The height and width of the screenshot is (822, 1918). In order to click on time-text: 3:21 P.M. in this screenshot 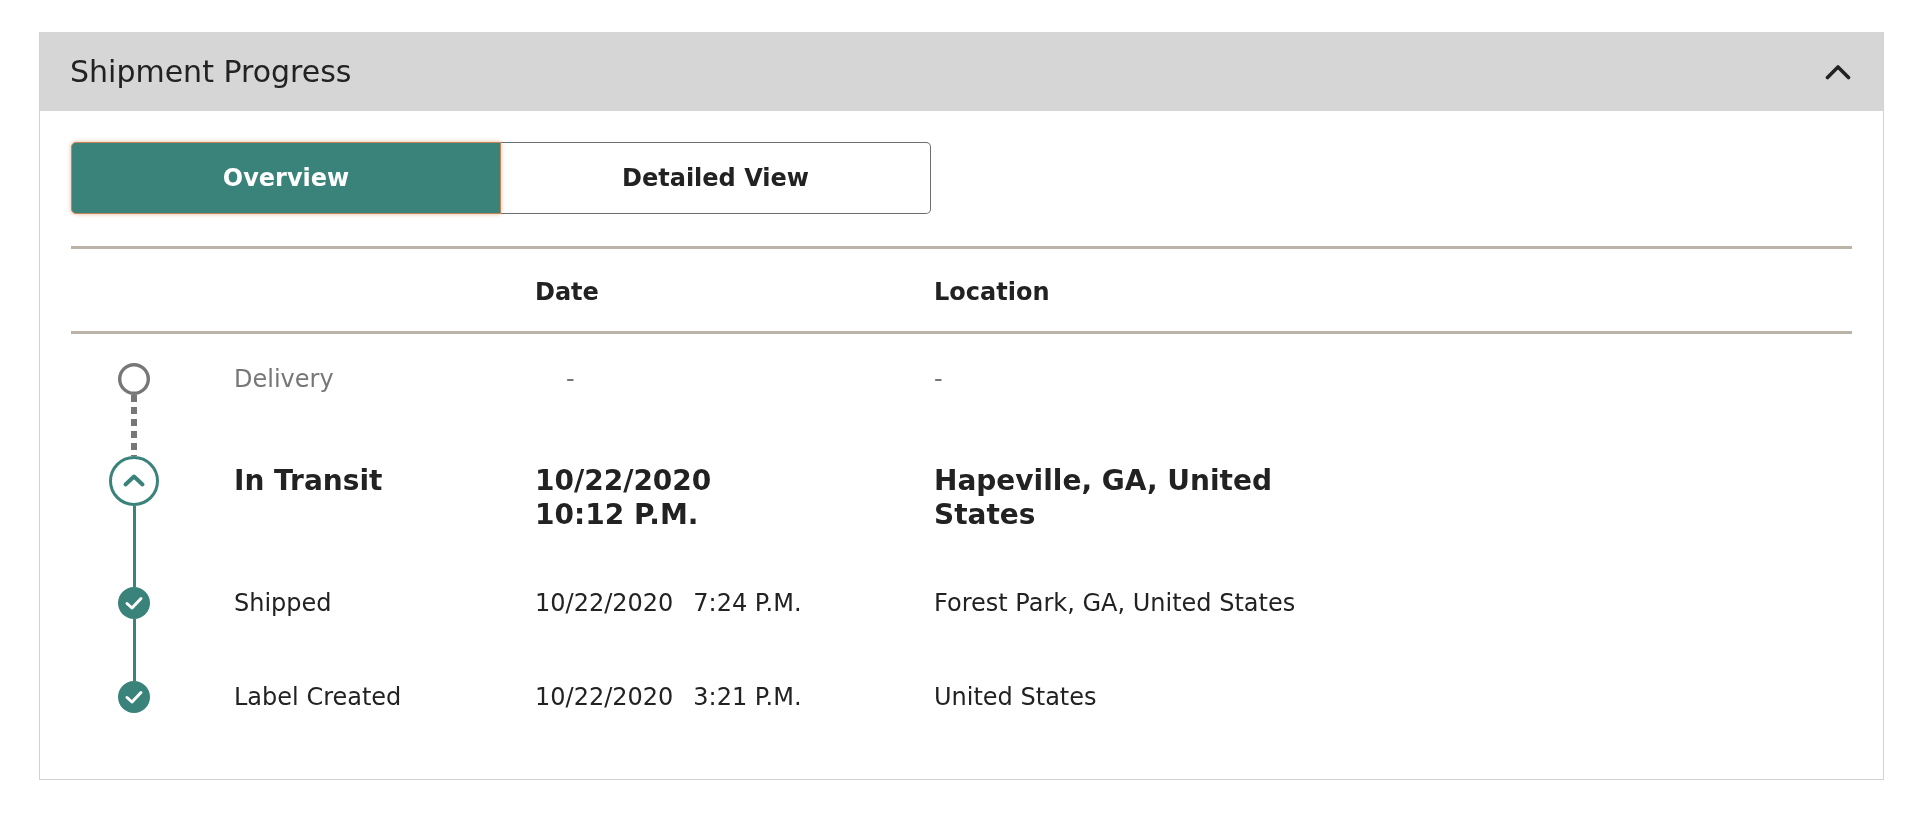, I will do `click(747, 697)`.